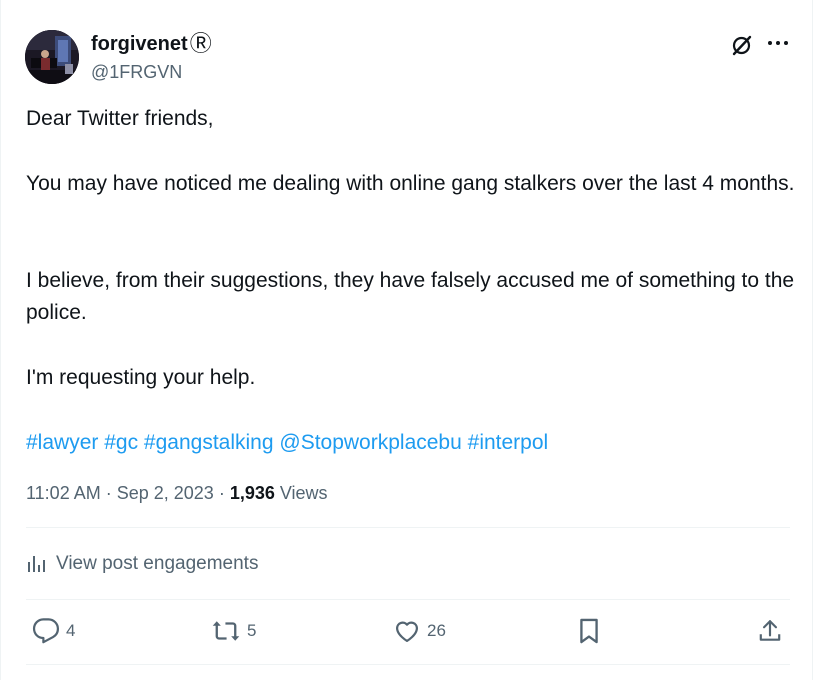 This screenshot has height=680, width=817. What do you see at coordinates (419, 631) in the screenshot?
I see `like-button: 26` at bounding box center [419, 631].